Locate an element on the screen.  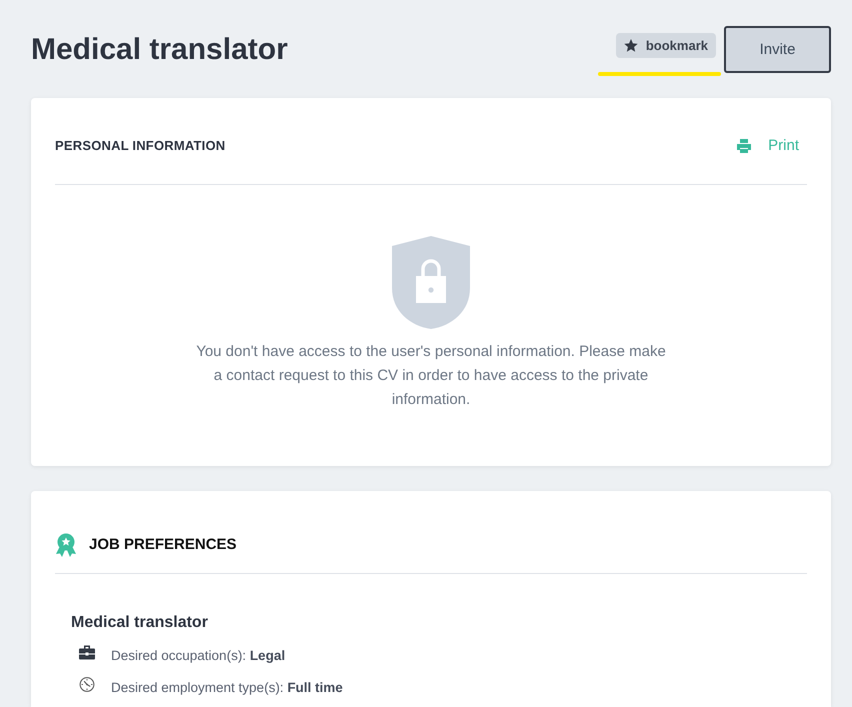
section-title: PERSONAL INFORMATION is located at coordinates (140, 146).